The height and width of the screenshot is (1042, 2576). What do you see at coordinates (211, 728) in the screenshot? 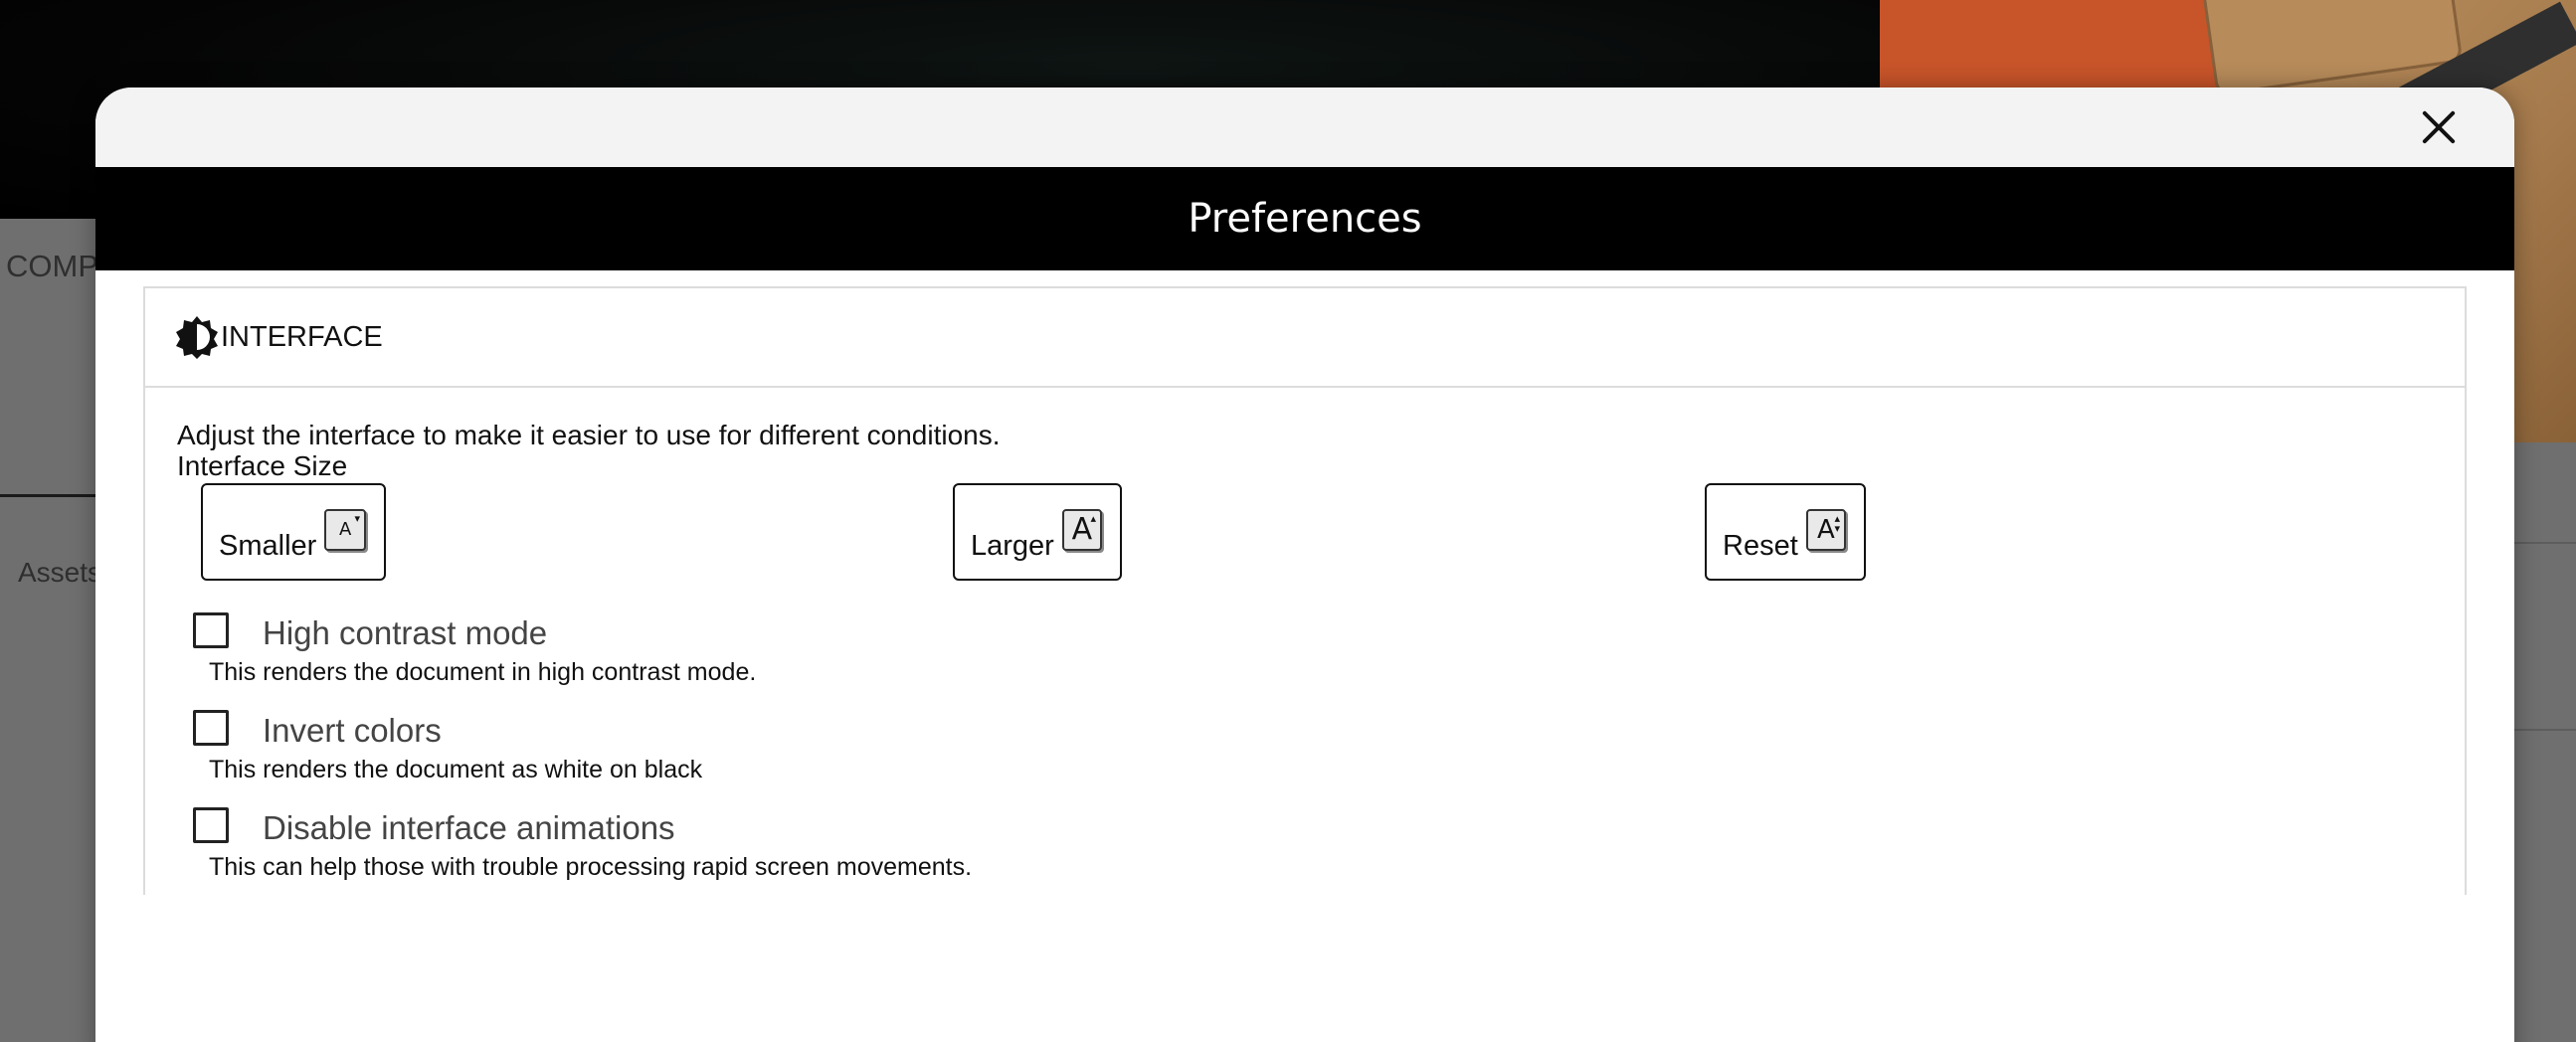
I see `invert-colors-checkbox` at bounding box center [211, 728].